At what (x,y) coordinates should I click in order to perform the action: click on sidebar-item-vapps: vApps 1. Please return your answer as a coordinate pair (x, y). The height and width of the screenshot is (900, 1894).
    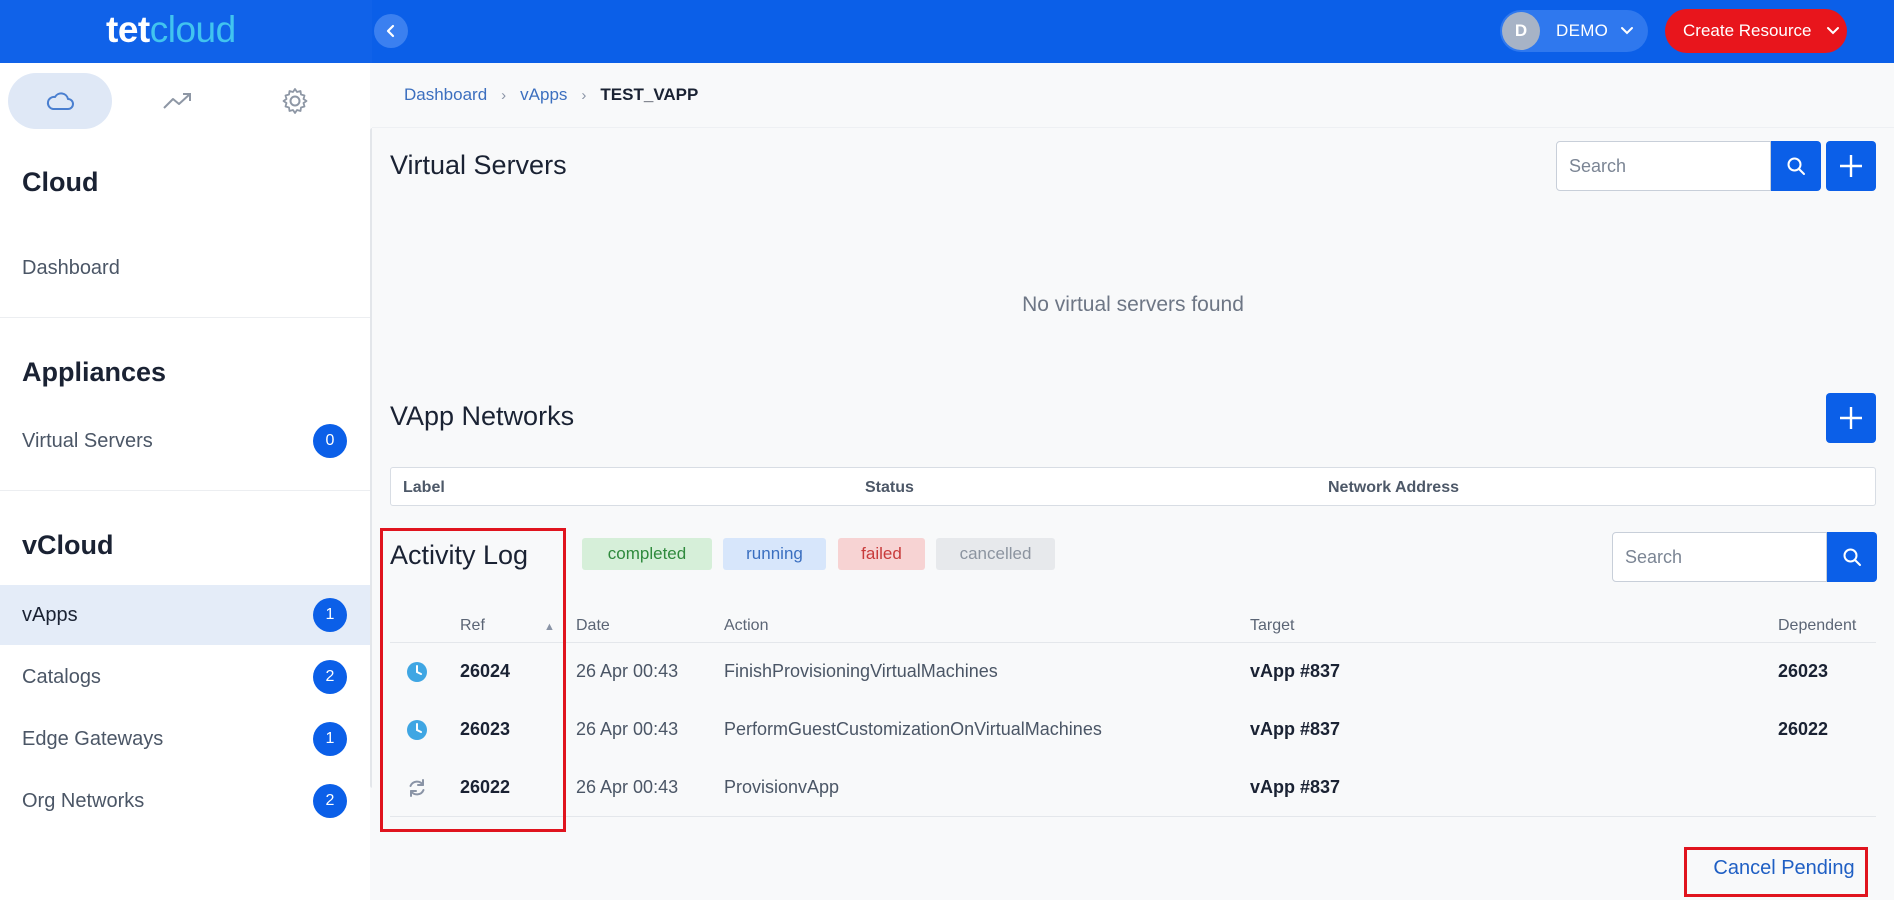
    Looking at the image, I should click on (185, 615).